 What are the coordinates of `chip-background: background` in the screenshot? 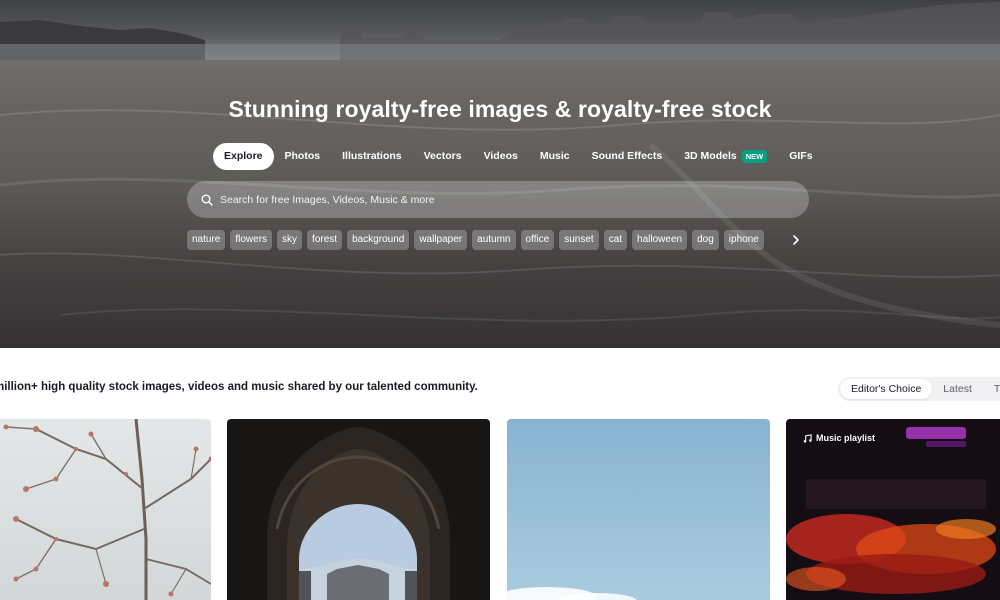 It's located at (378, 240).